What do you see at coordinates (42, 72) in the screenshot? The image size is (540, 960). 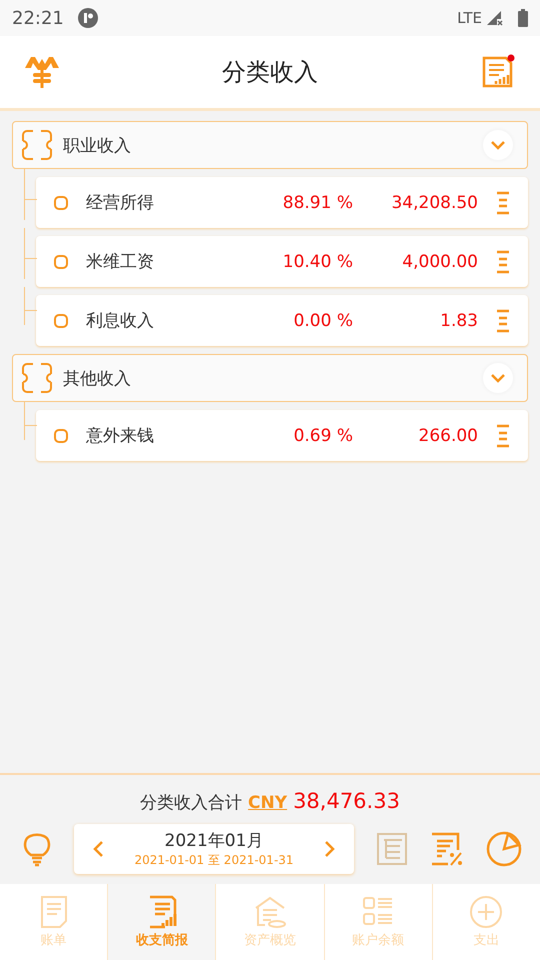 I see `yen-logo-icon` at bounding box center [42, 72].